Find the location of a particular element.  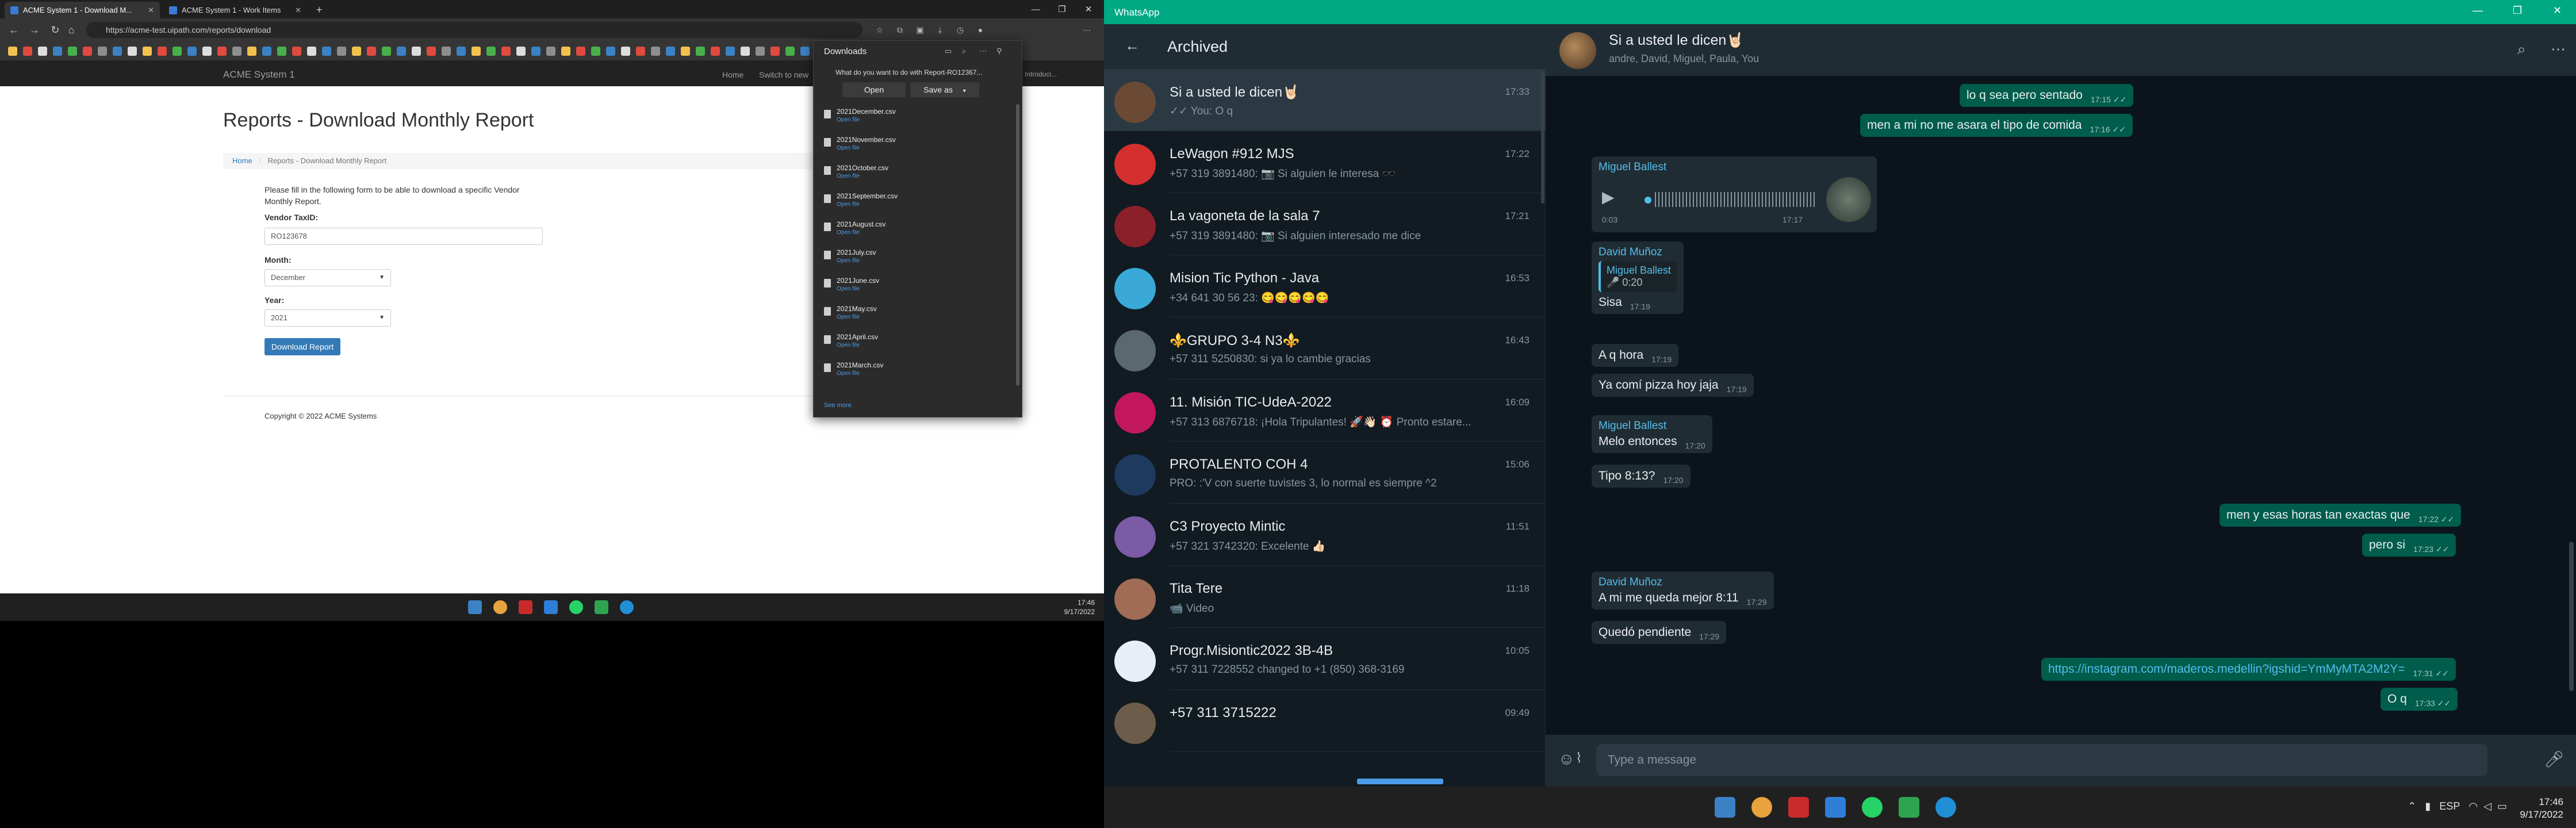

month-select: December ▼ is located at coordinates (327, 277).